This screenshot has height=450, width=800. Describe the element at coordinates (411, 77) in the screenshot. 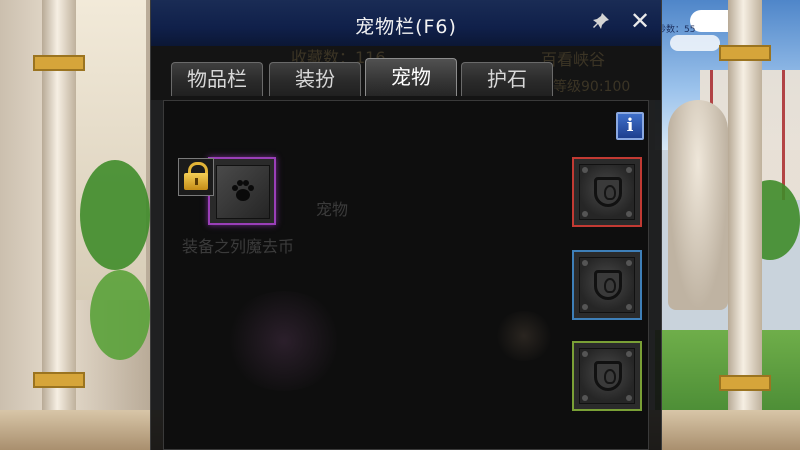

I see `tab-pet: 宠物` at that location.